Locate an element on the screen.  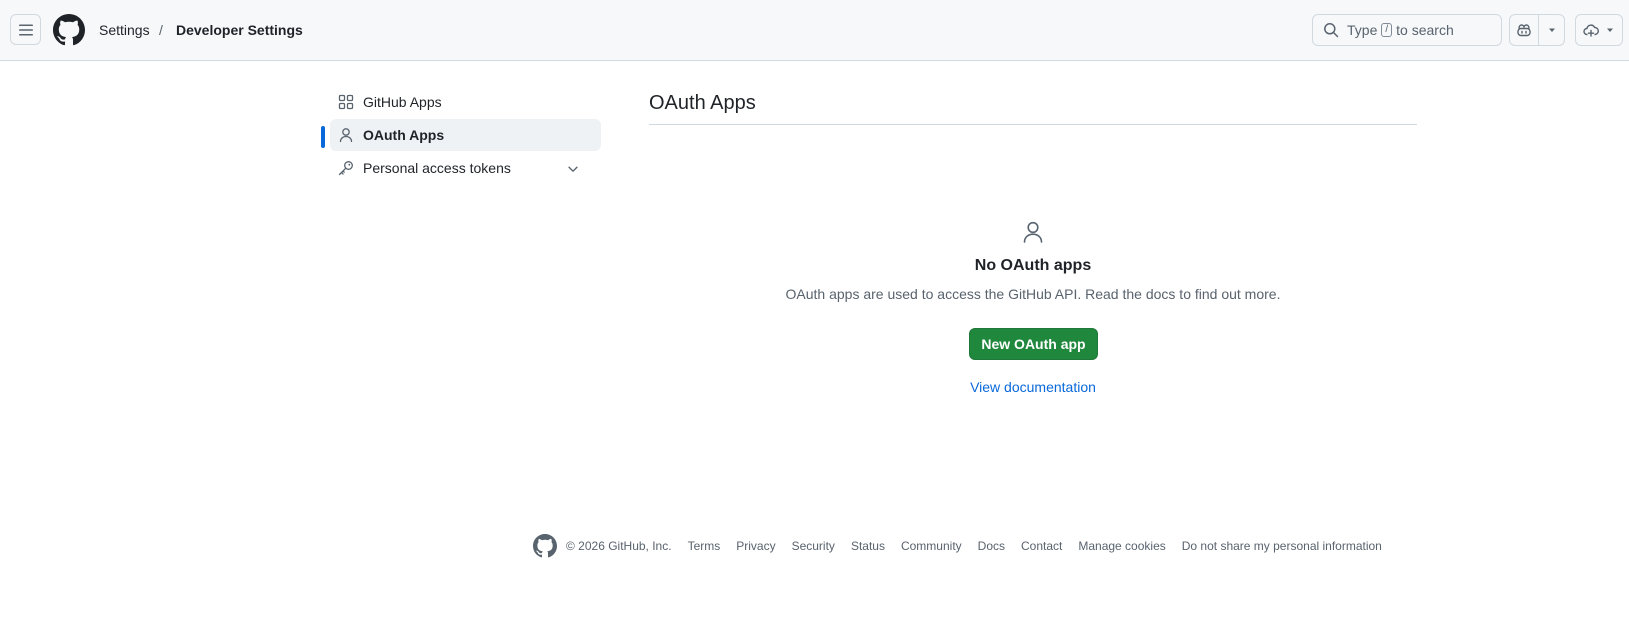
blankslate-title: No OAuth apps is located at coordinates (1033, 265).